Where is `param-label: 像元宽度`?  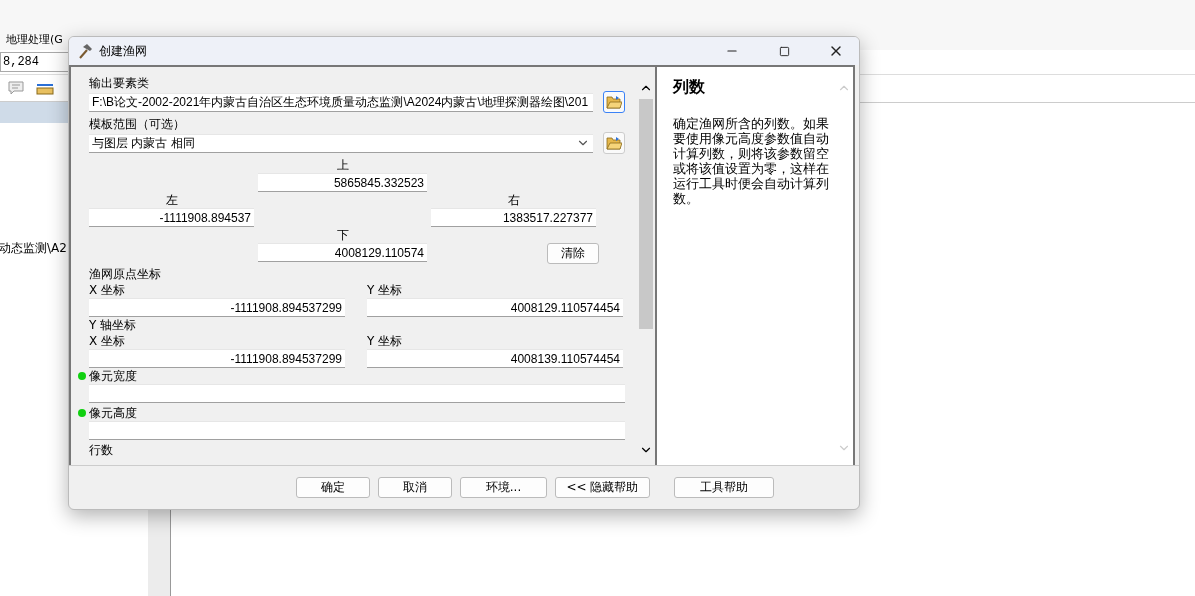
param-label: 像元宽度 is located at coordinates (113, 376).